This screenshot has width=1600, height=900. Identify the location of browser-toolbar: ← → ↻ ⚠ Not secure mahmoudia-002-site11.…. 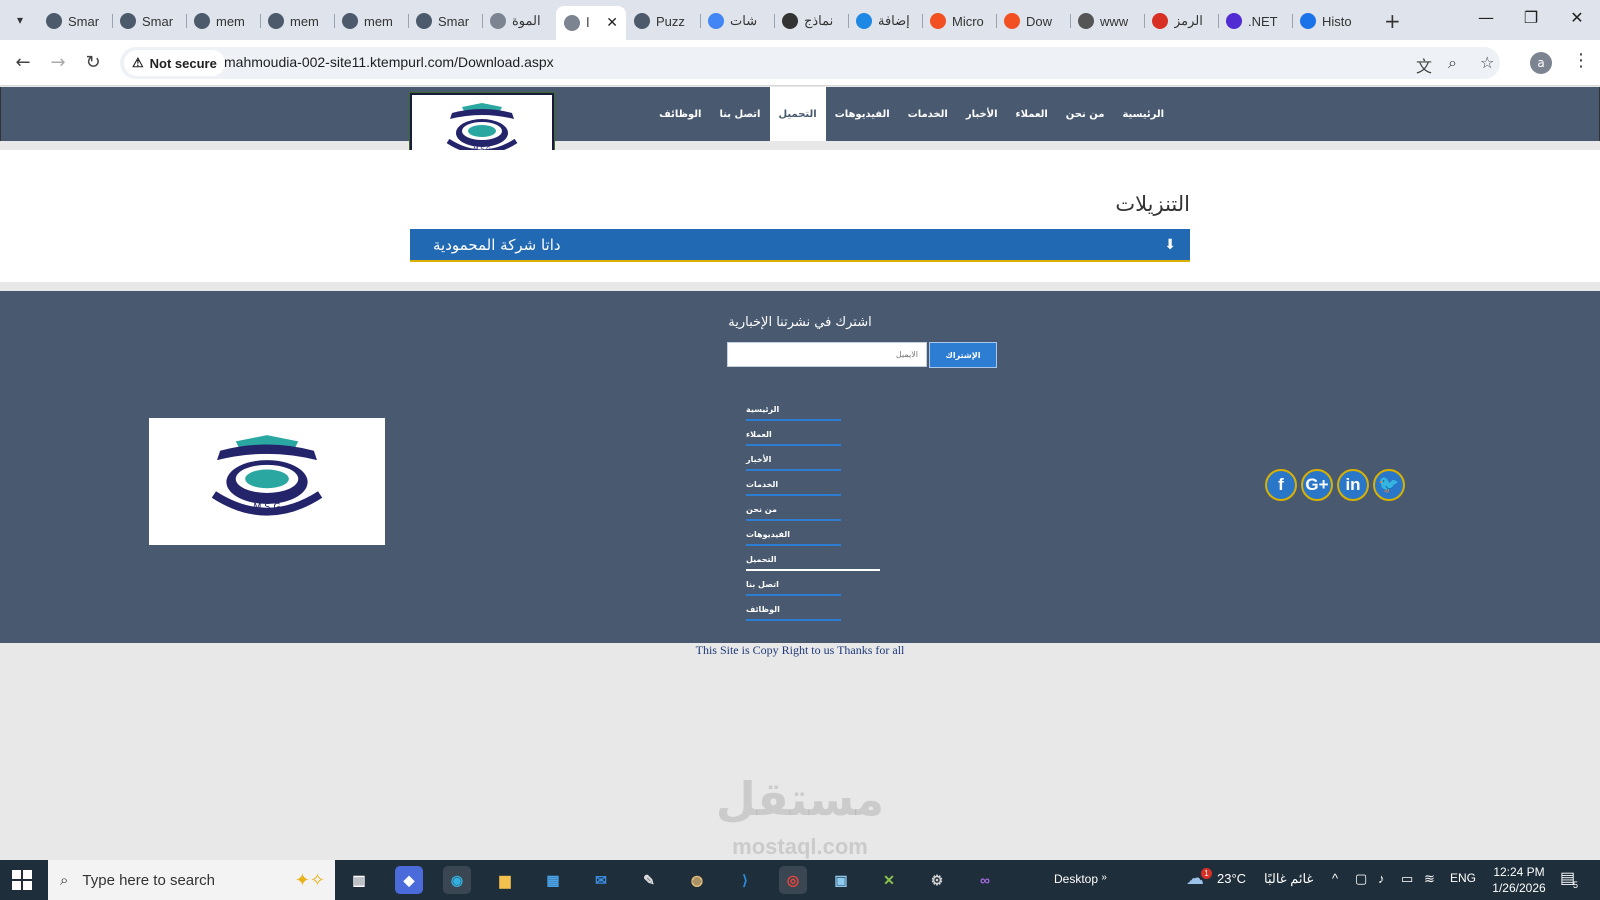
(800, 63).